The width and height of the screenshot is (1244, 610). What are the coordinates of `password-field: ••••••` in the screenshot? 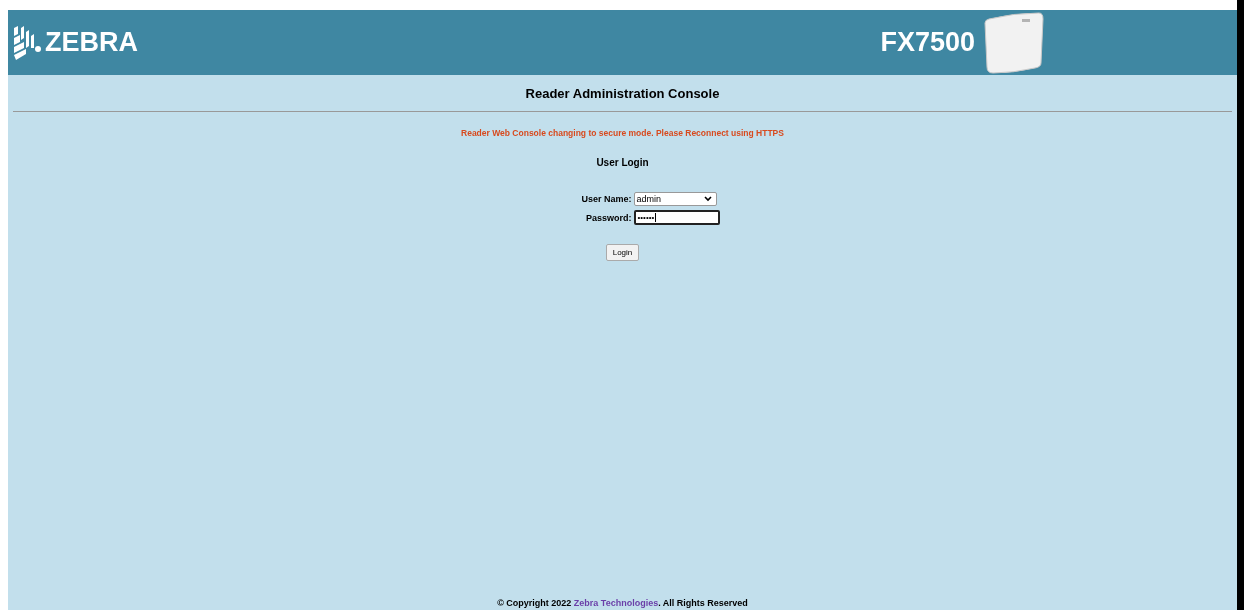 It's located at (676, 217).